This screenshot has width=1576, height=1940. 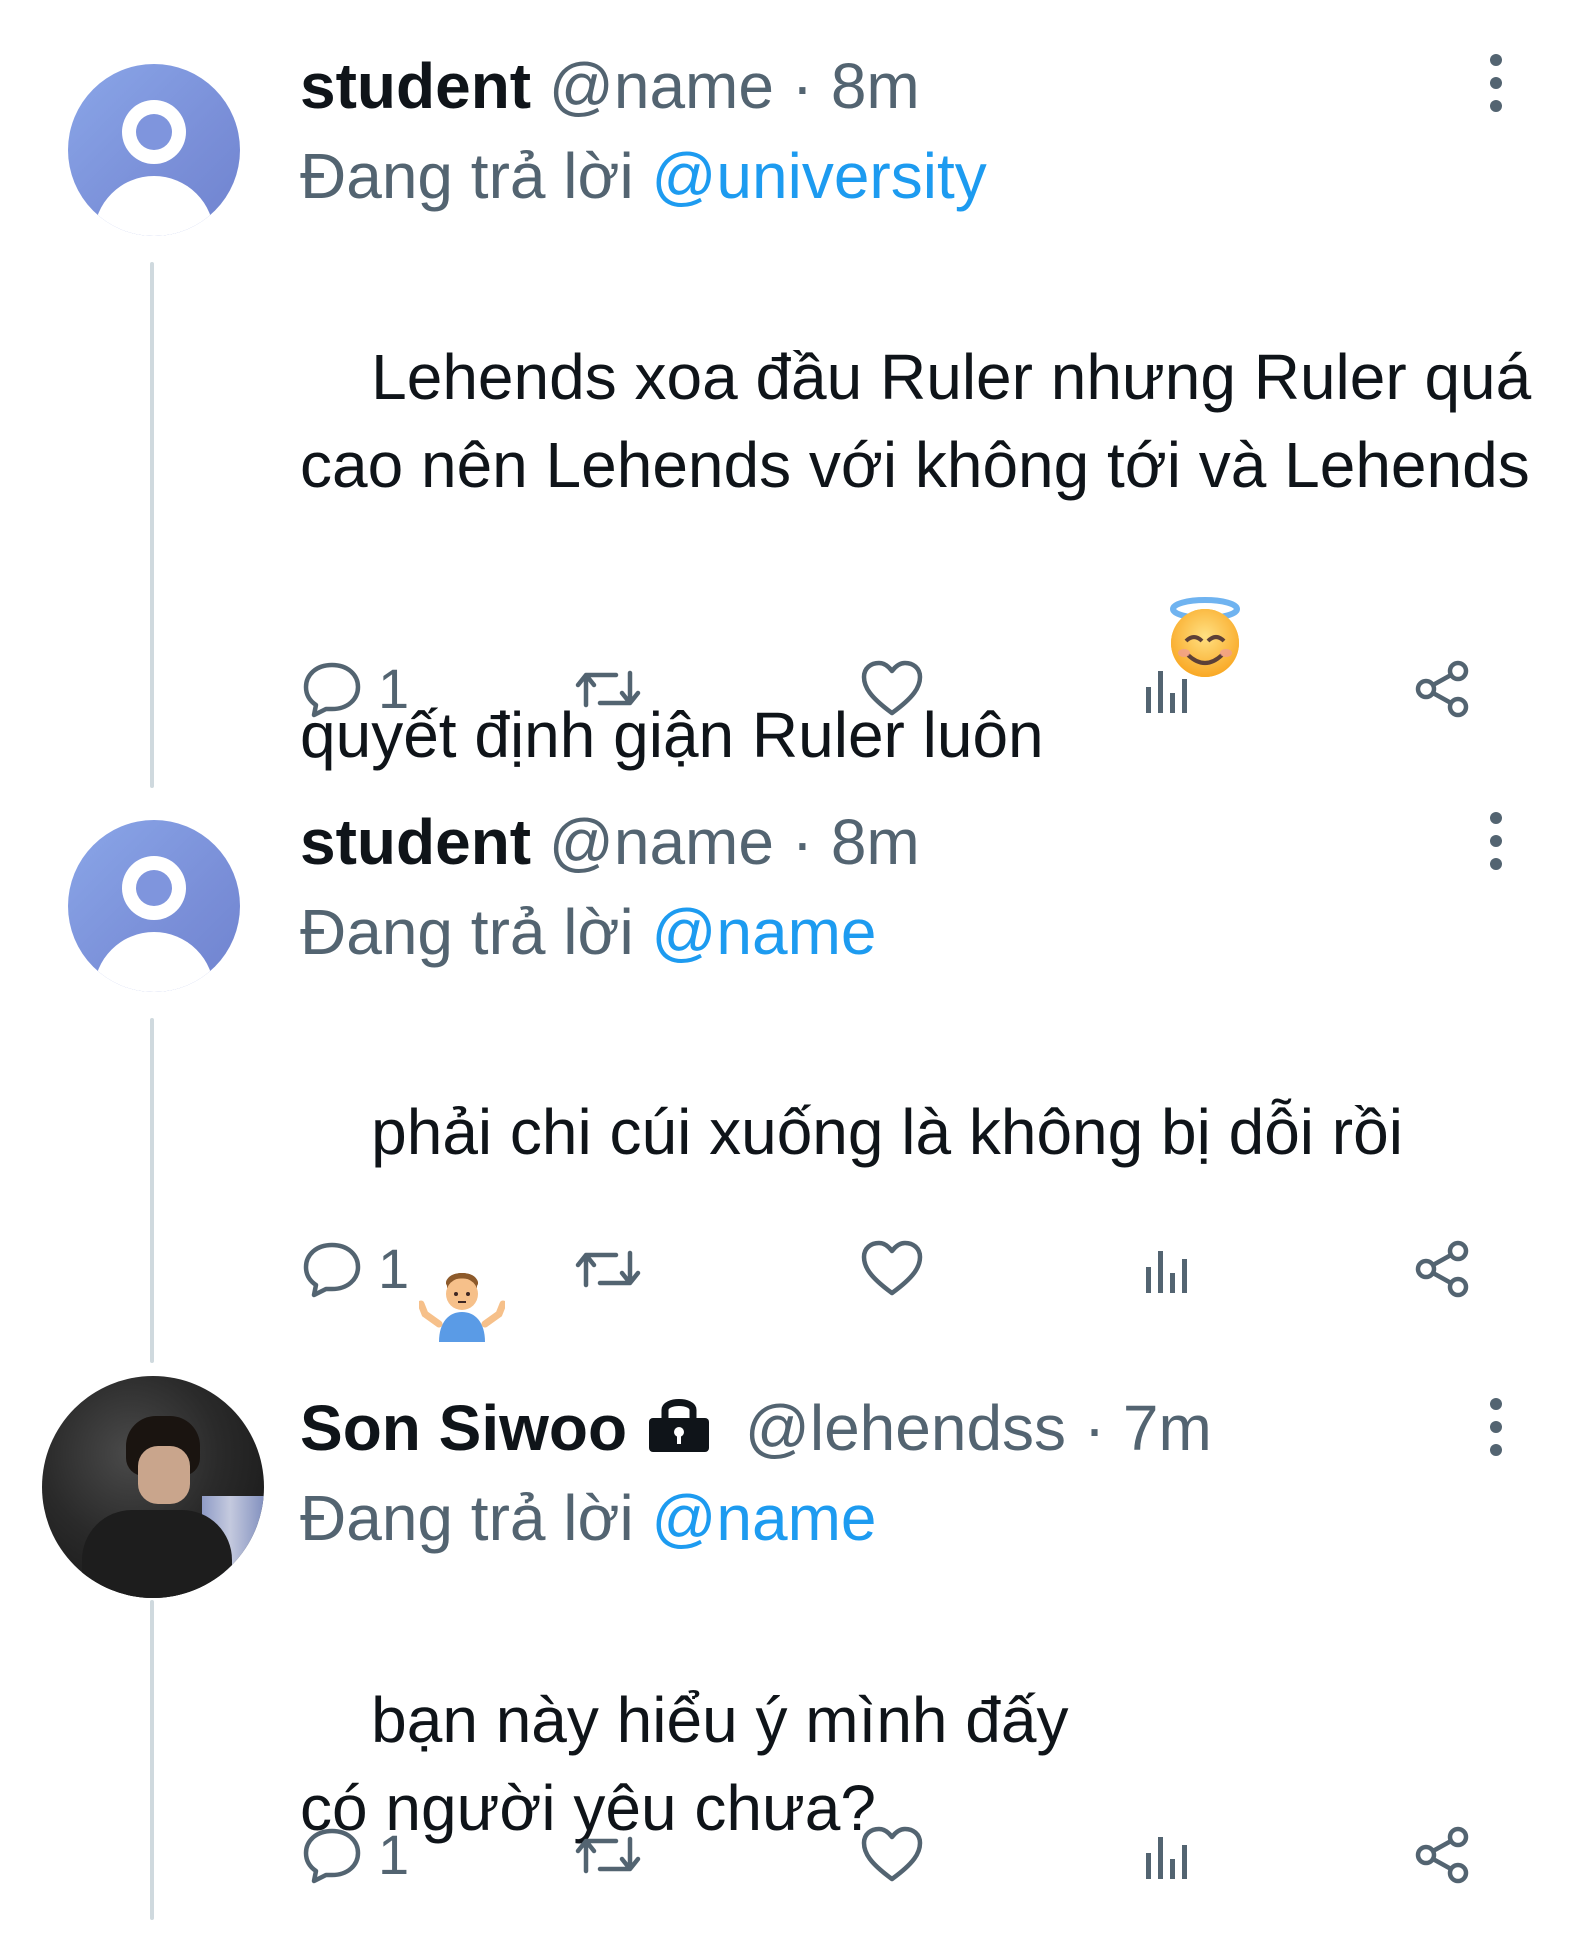 What do you see at coordinates (905, 1428) in the screenshot?
I see `user-handle: @lehendss` at bounding box center [905, 1428].